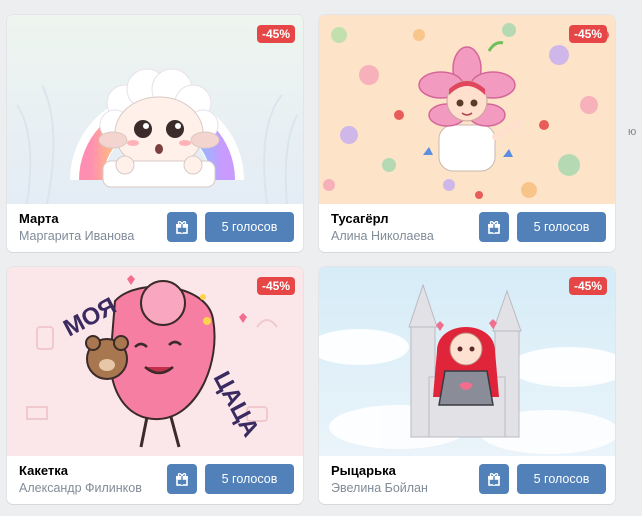 Image resolution: width=642 pixels, height=516 pixels. What do you see at coordinates (379, 488) in the screenshot?
I see `sticker-author: Эвелина Бойлан` at bounding box center [379, 488].